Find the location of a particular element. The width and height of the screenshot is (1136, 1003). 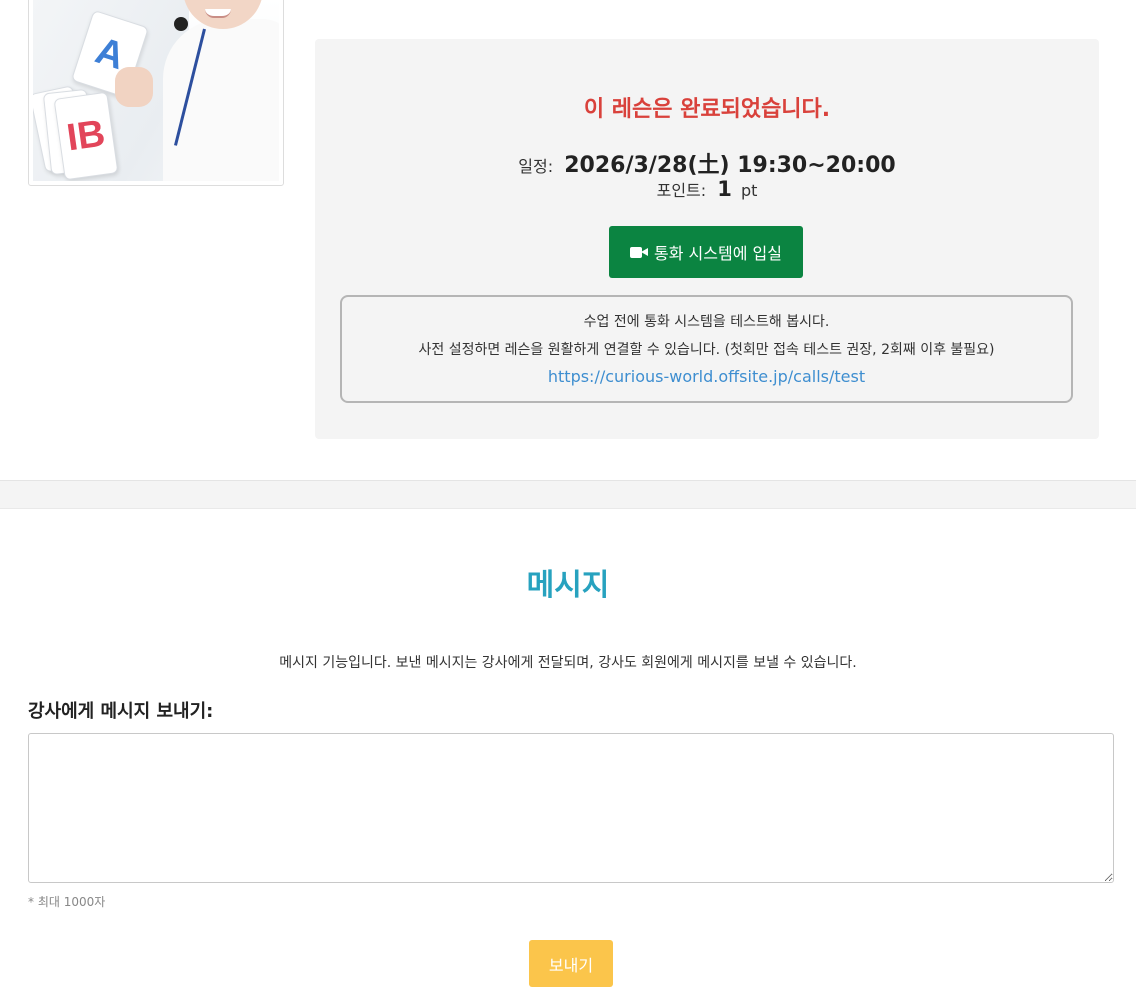

enter-call-button-label: 통화 시스템에 입실 is located at coordinates (718, 253).